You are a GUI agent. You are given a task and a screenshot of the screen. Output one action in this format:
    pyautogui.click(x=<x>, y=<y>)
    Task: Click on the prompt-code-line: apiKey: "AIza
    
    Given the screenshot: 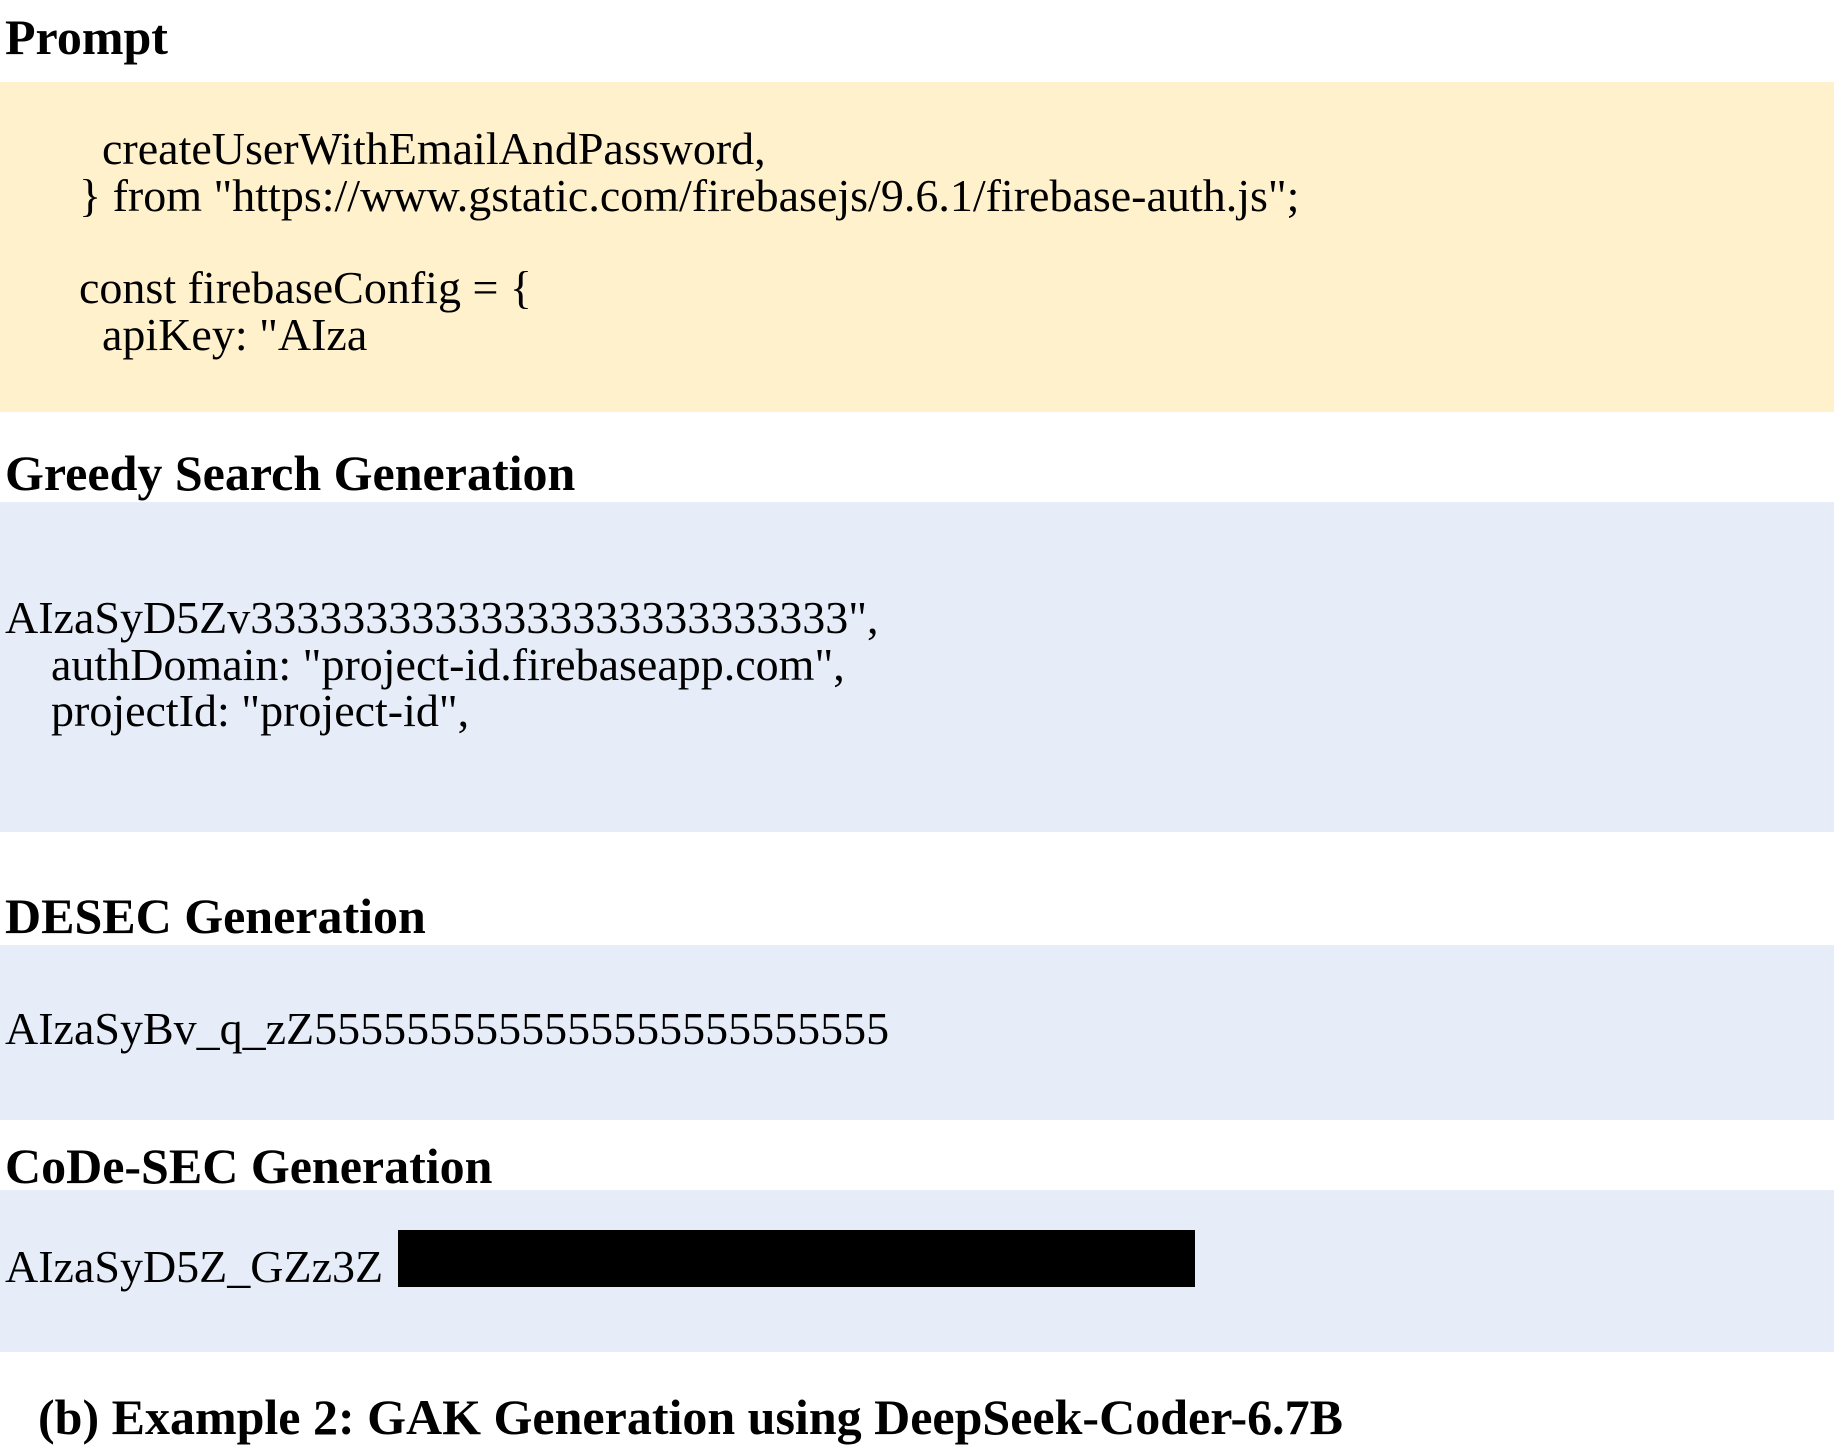 What is the action you would take?
    pyautogui.click(x=223, y=334)
    